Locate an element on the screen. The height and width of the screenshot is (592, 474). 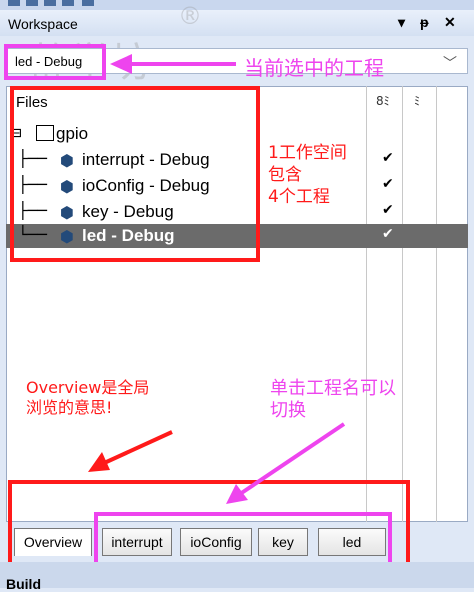
annotation-switch-2: 切换 is located at coordinates (288, 410).